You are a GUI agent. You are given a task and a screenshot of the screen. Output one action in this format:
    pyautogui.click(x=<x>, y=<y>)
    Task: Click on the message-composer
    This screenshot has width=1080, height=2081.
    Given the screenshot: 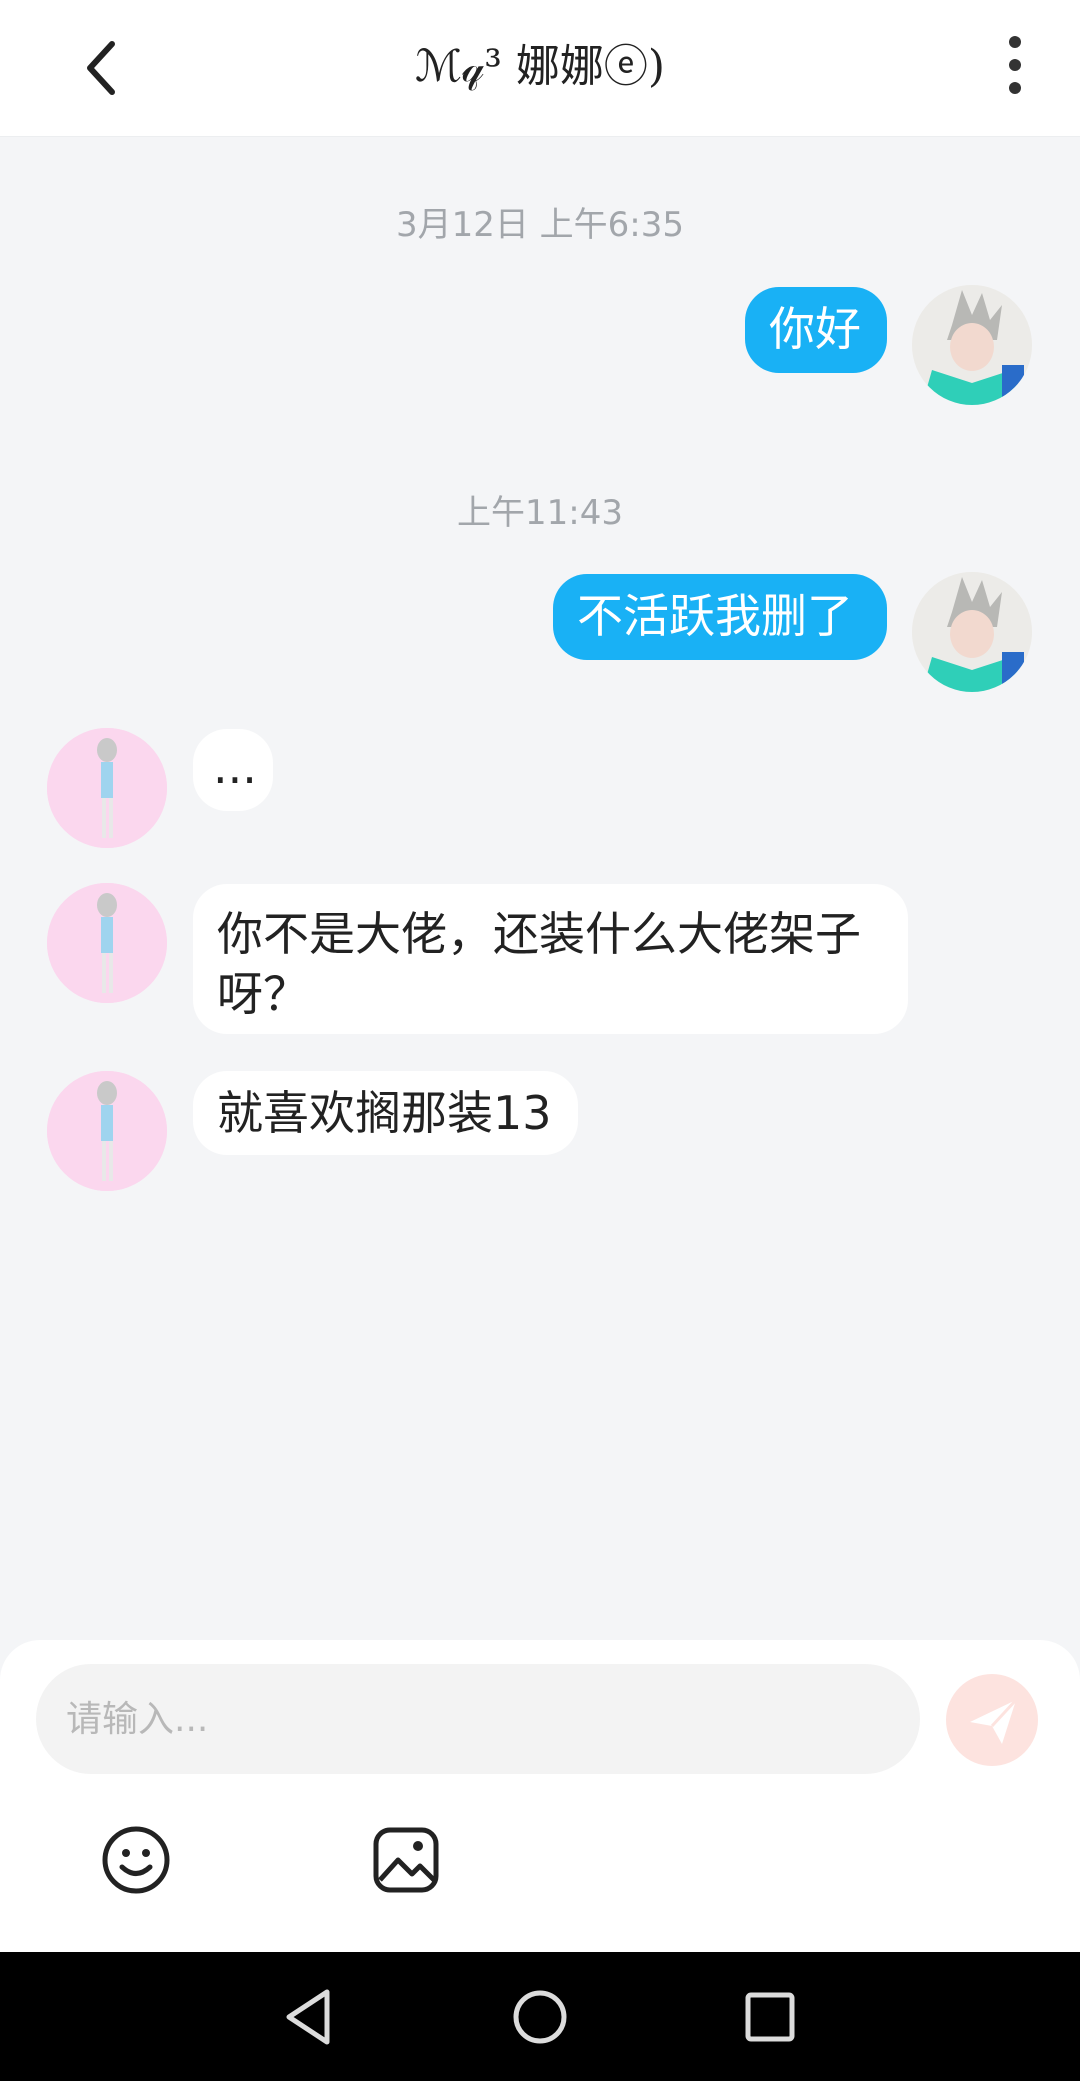 What is the action you would take?
    pyautogui.click(x=540, y=1796)
    